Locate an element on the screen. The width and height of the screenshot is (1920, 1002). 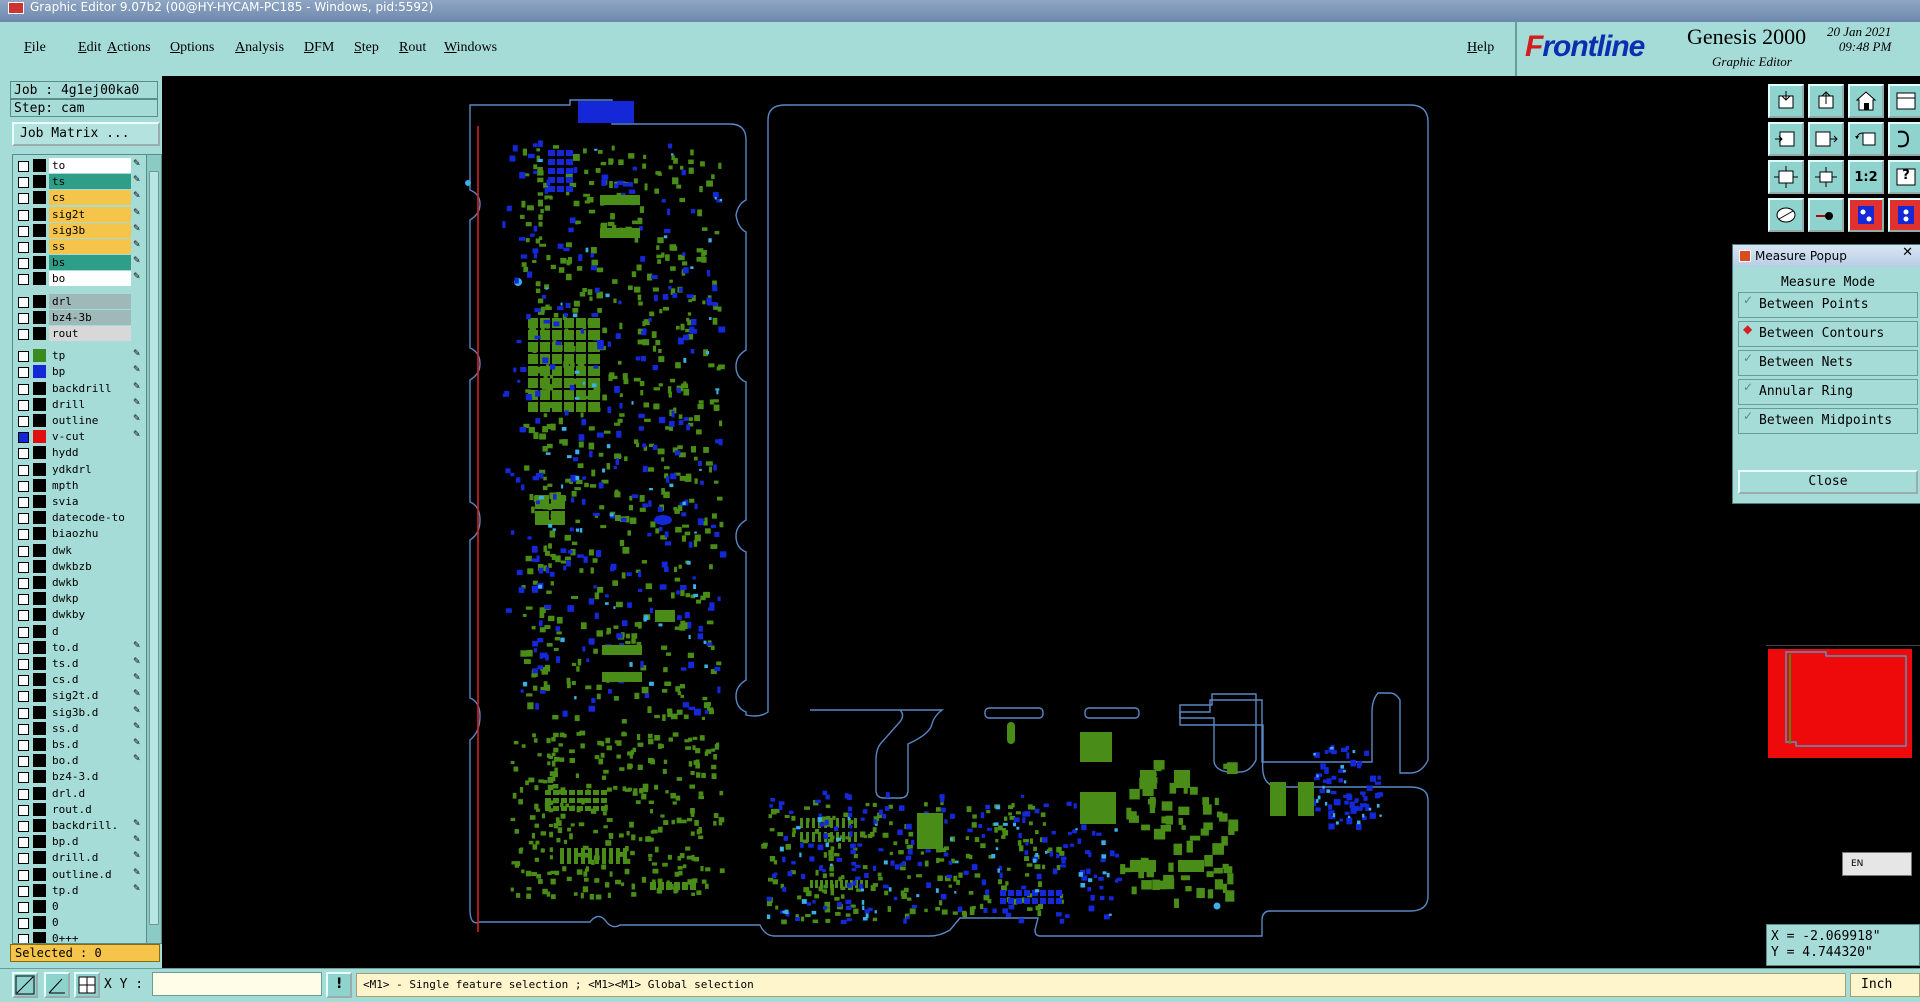
layer-row-bs.d: bs.d ✎ is located at coordinates (80, 745).